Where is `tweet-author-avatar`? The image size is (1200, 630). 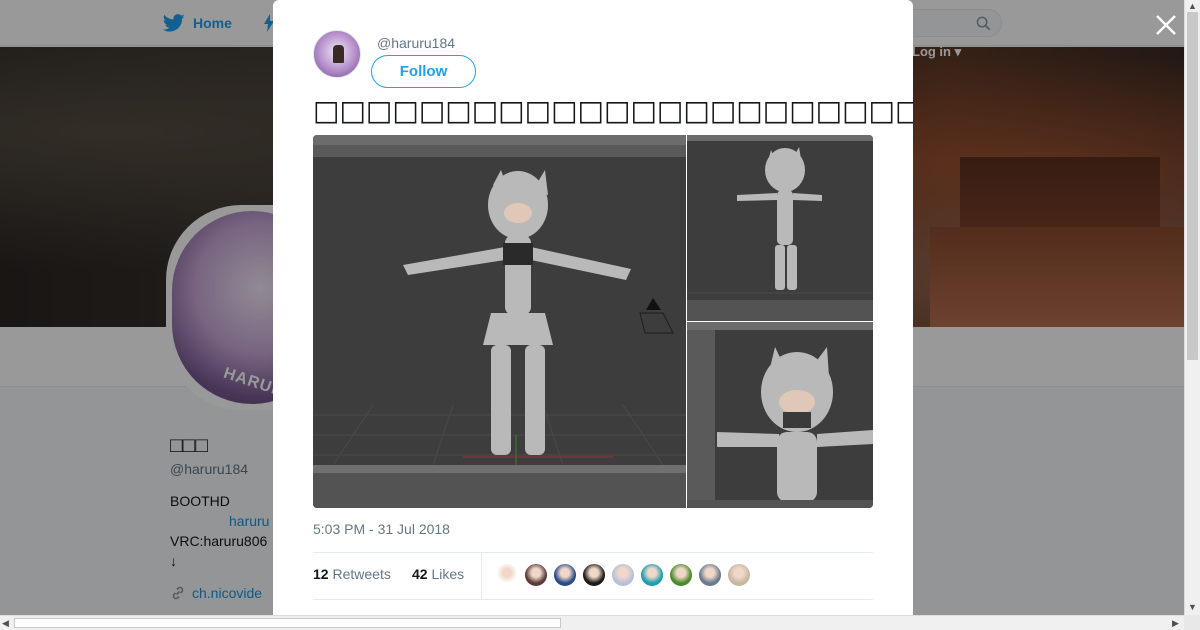 tweet-author-avatar is located at coordinates (337, 54).